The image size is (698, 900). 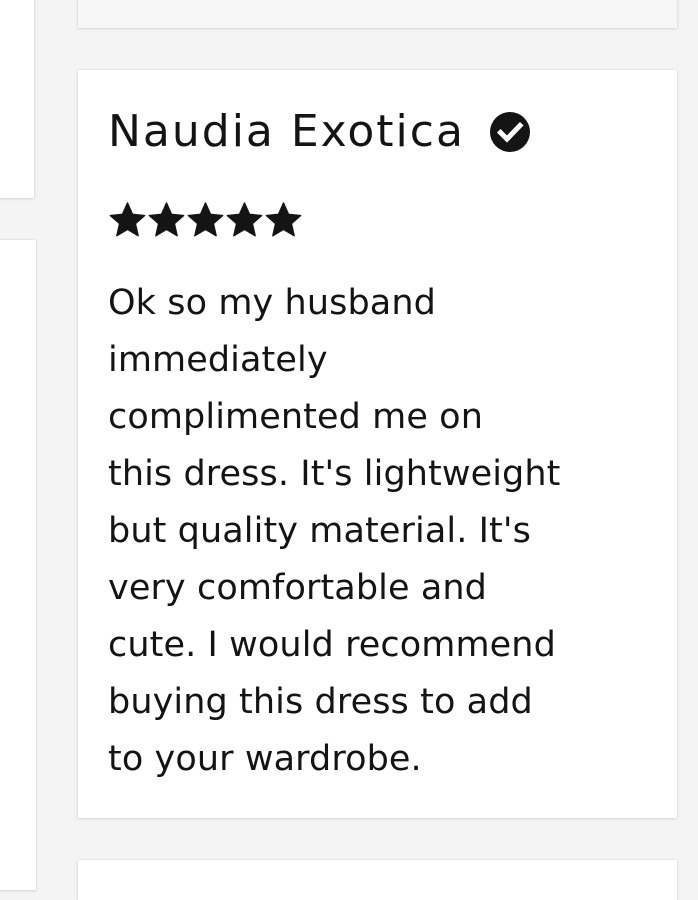 I want to click on reviewer-header: Naudia Exotica, so click(x=319, y=132).